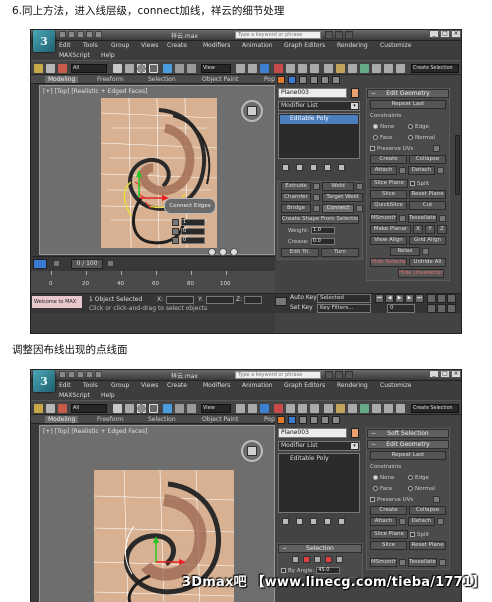 Image resolution: width=492 pixels, height=602 pixels. What do you see at coordinates (87, 264) in the screenshot?
I see `time-slider-frame: 0 / 100` at bounding box center [87, 264].